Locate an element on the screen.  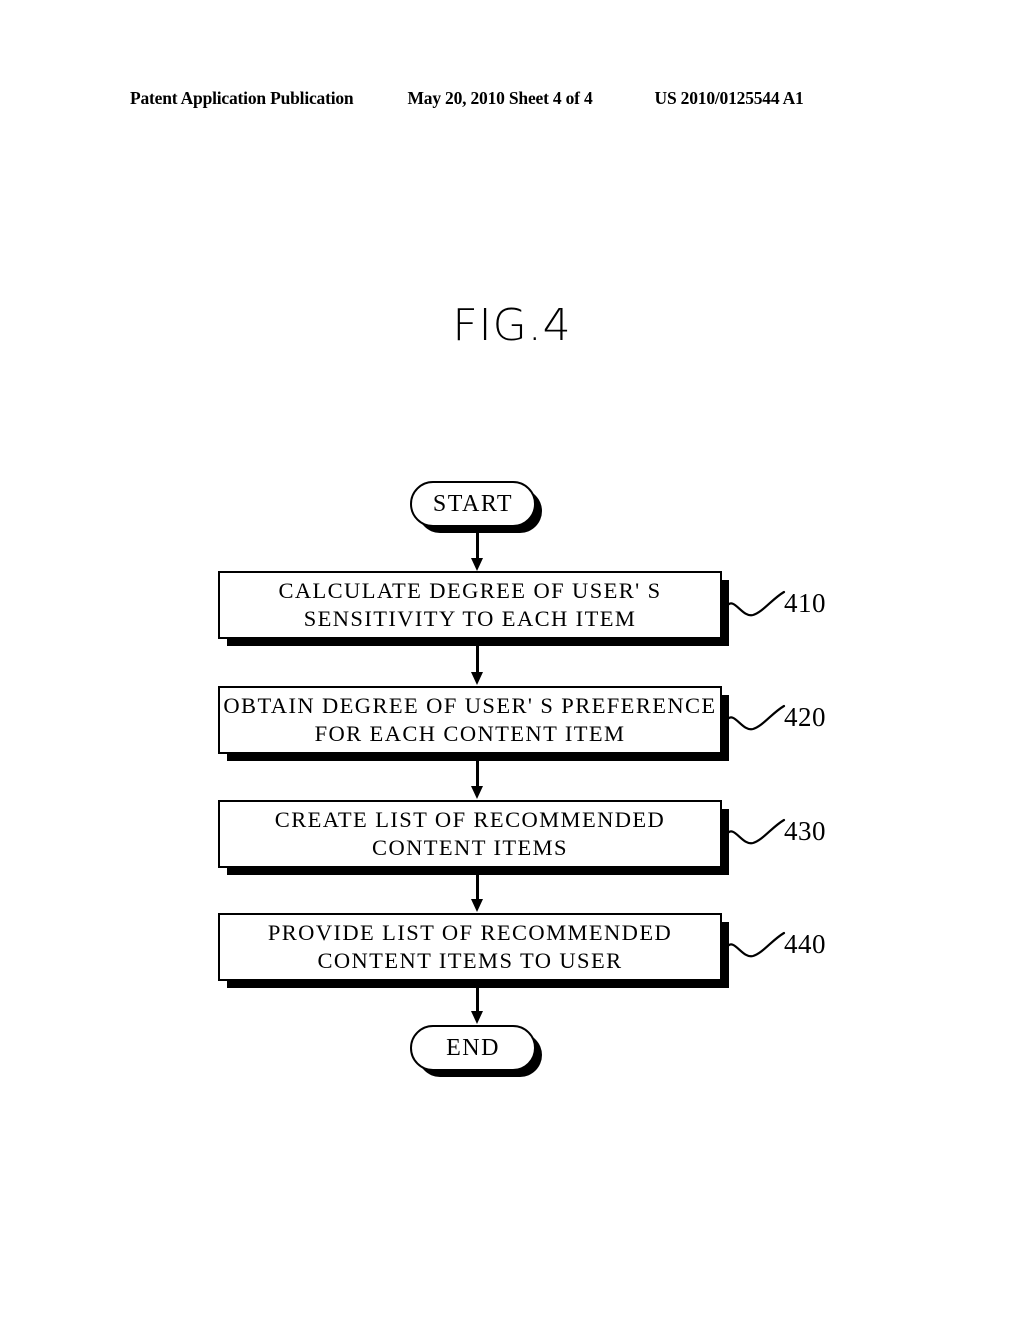
end-terminal-label: END is located at coordinates (473, 1047).